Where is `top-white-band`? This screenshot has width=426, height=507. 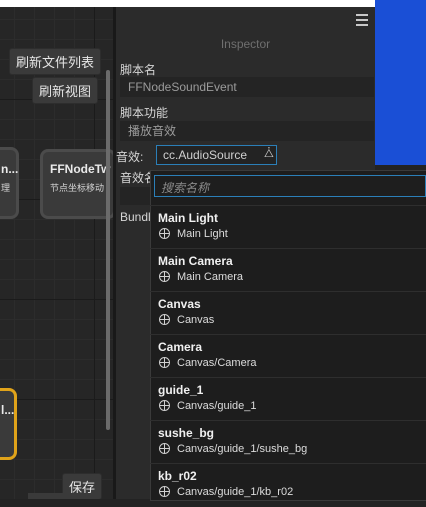 top-white-band is located at coordinates (187, 3).